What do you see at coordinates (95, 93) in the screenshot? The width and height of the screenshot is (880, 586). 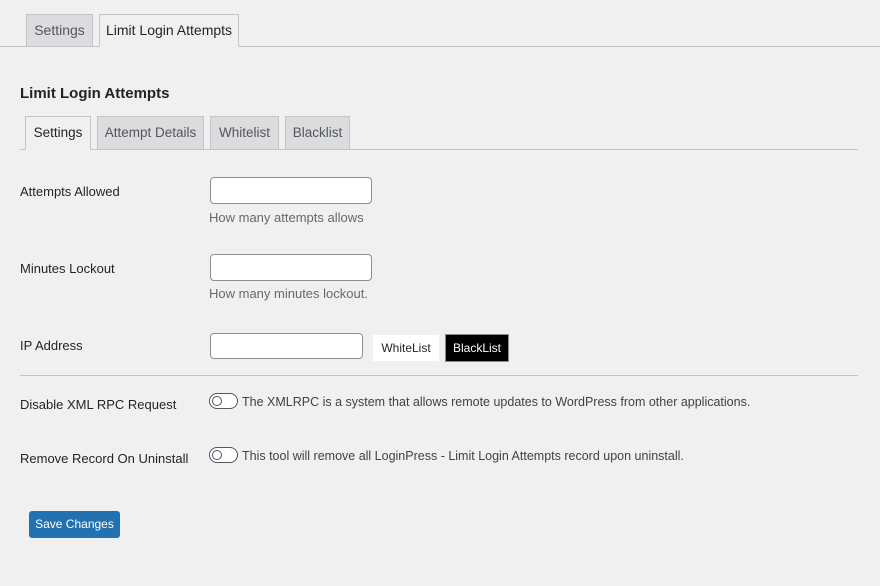 I see `section-title: Limit Login Attempts` at bounding box center [95, 93].